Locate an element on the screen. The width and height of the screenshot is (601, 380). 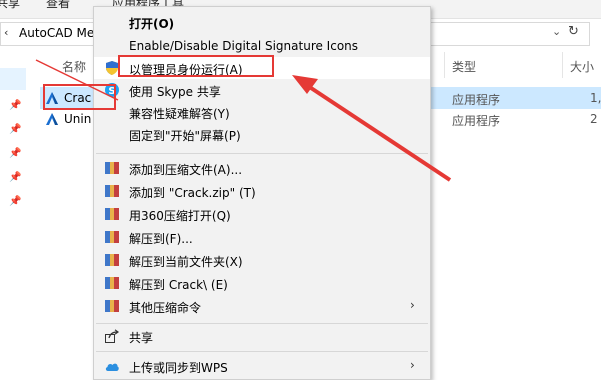
column-header-type: 类型 is located at coordinates (464, 66).